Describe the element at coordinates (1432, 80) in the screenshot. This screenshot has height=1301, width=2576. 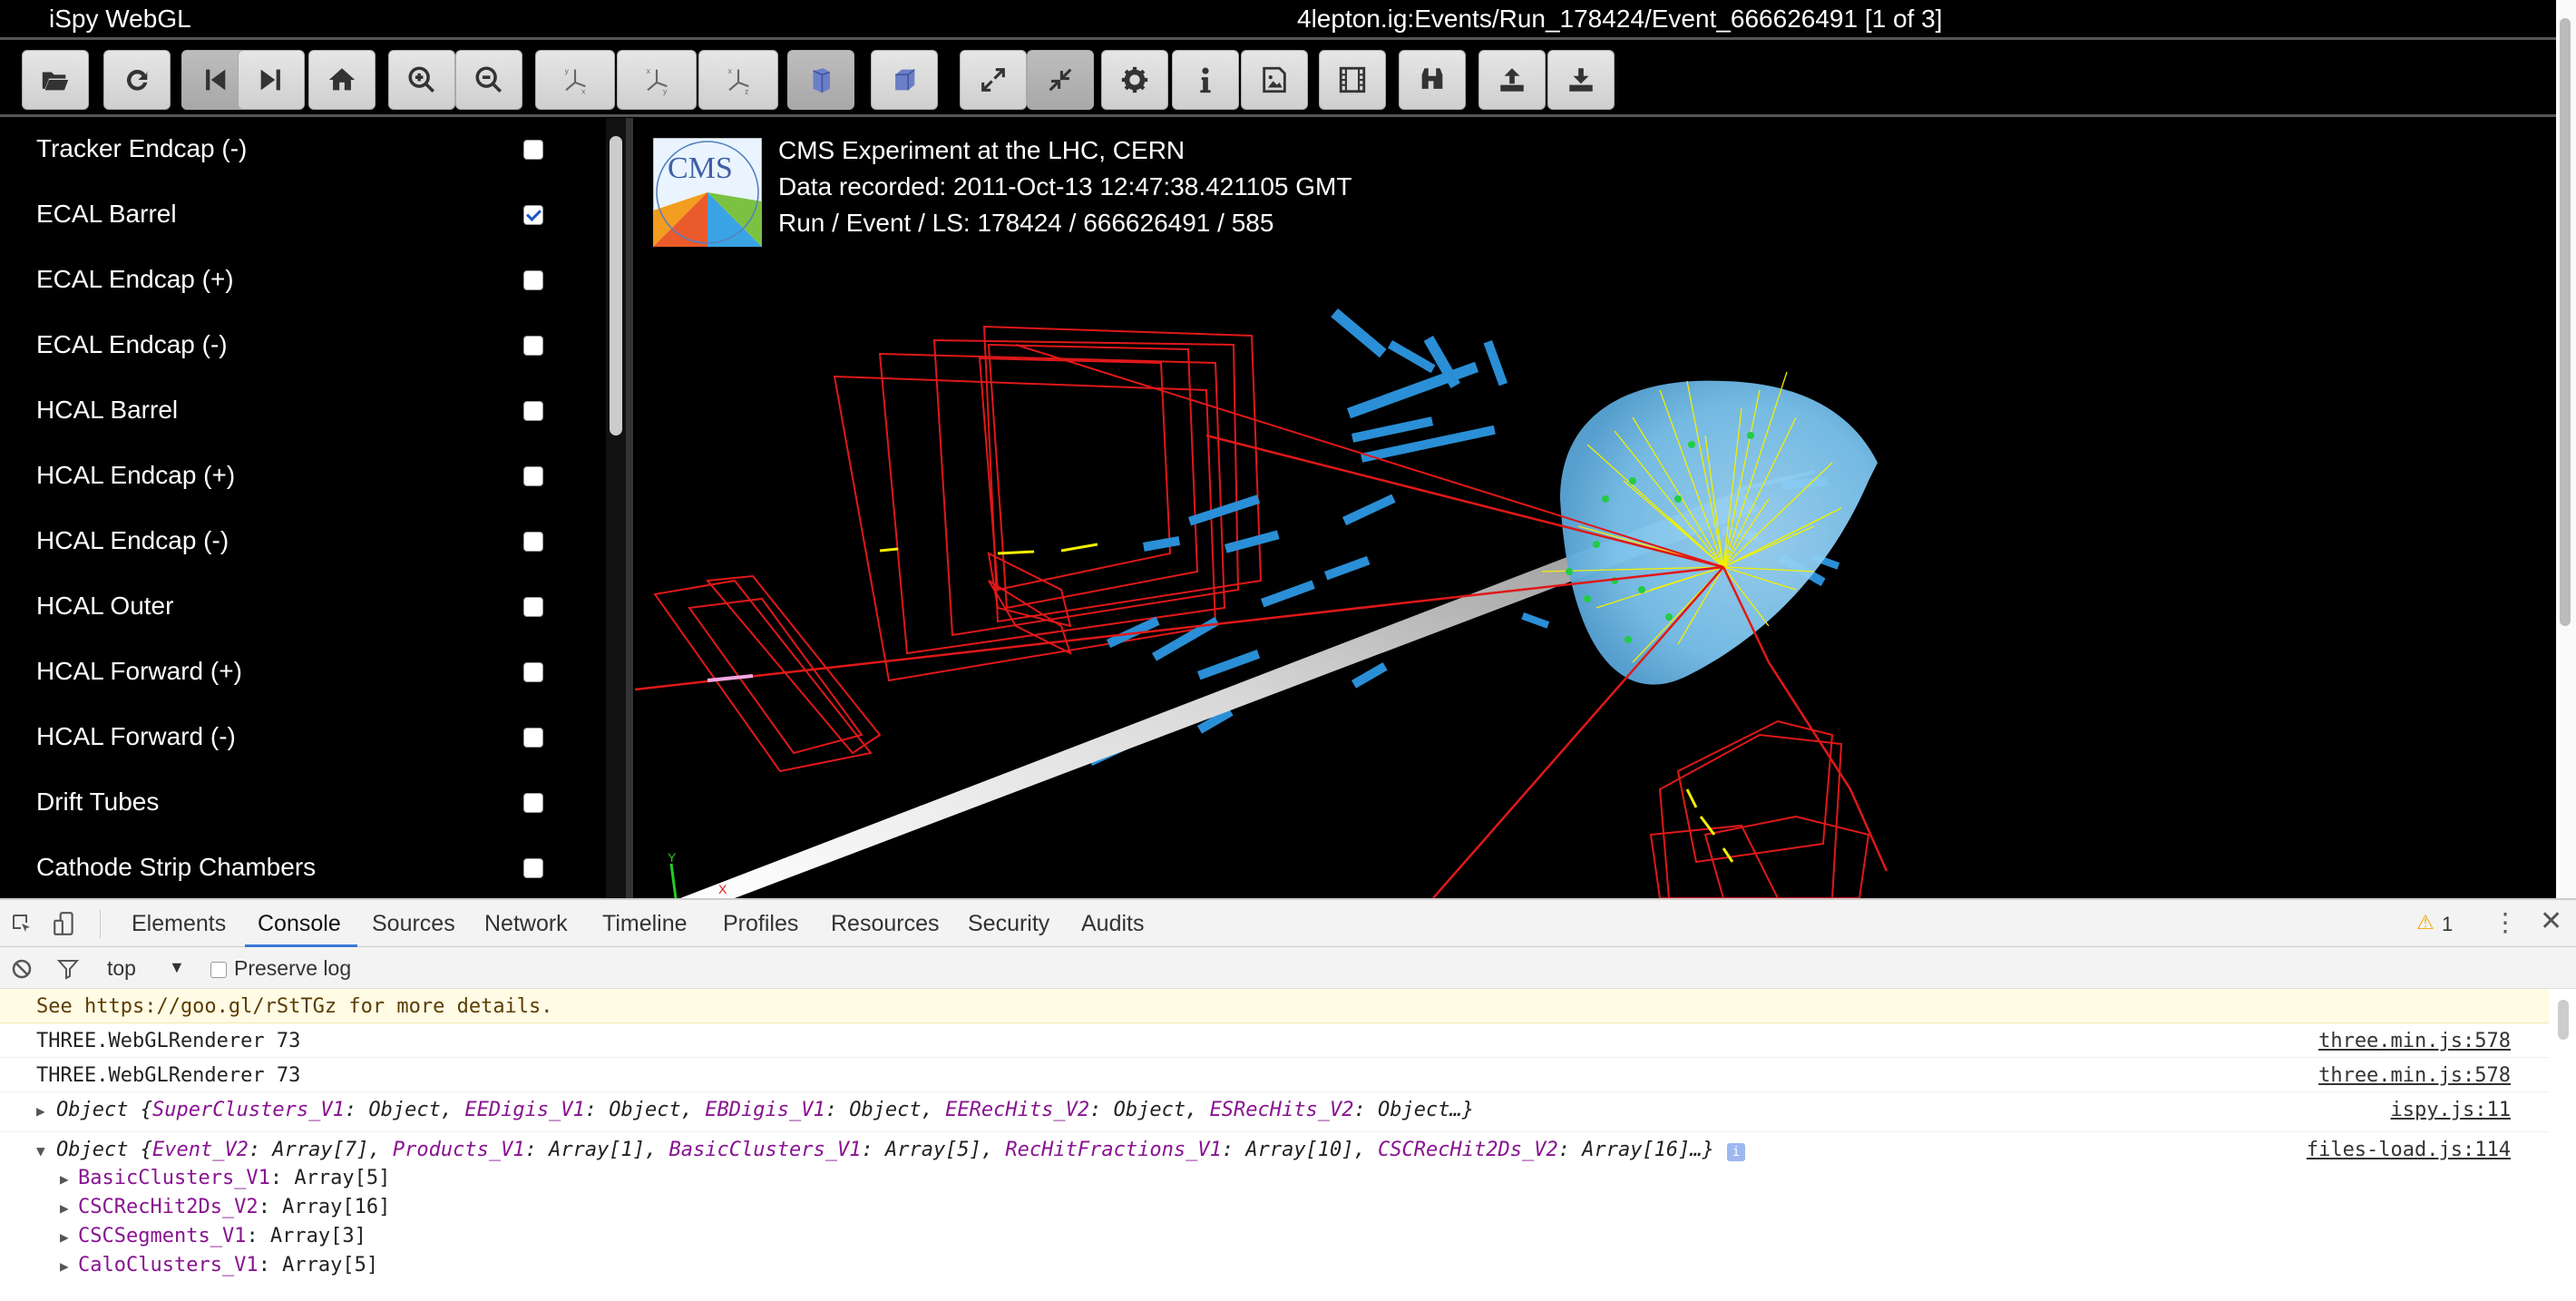
I see `find-button` at that location.